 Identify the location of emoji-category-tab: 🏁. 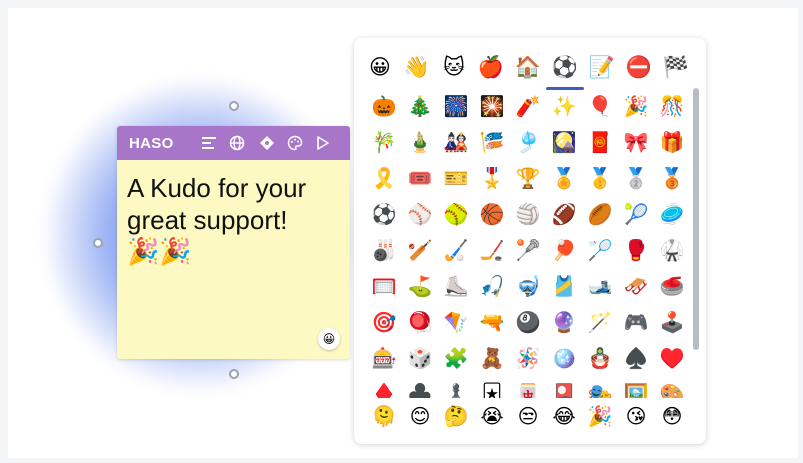
(676, 67).